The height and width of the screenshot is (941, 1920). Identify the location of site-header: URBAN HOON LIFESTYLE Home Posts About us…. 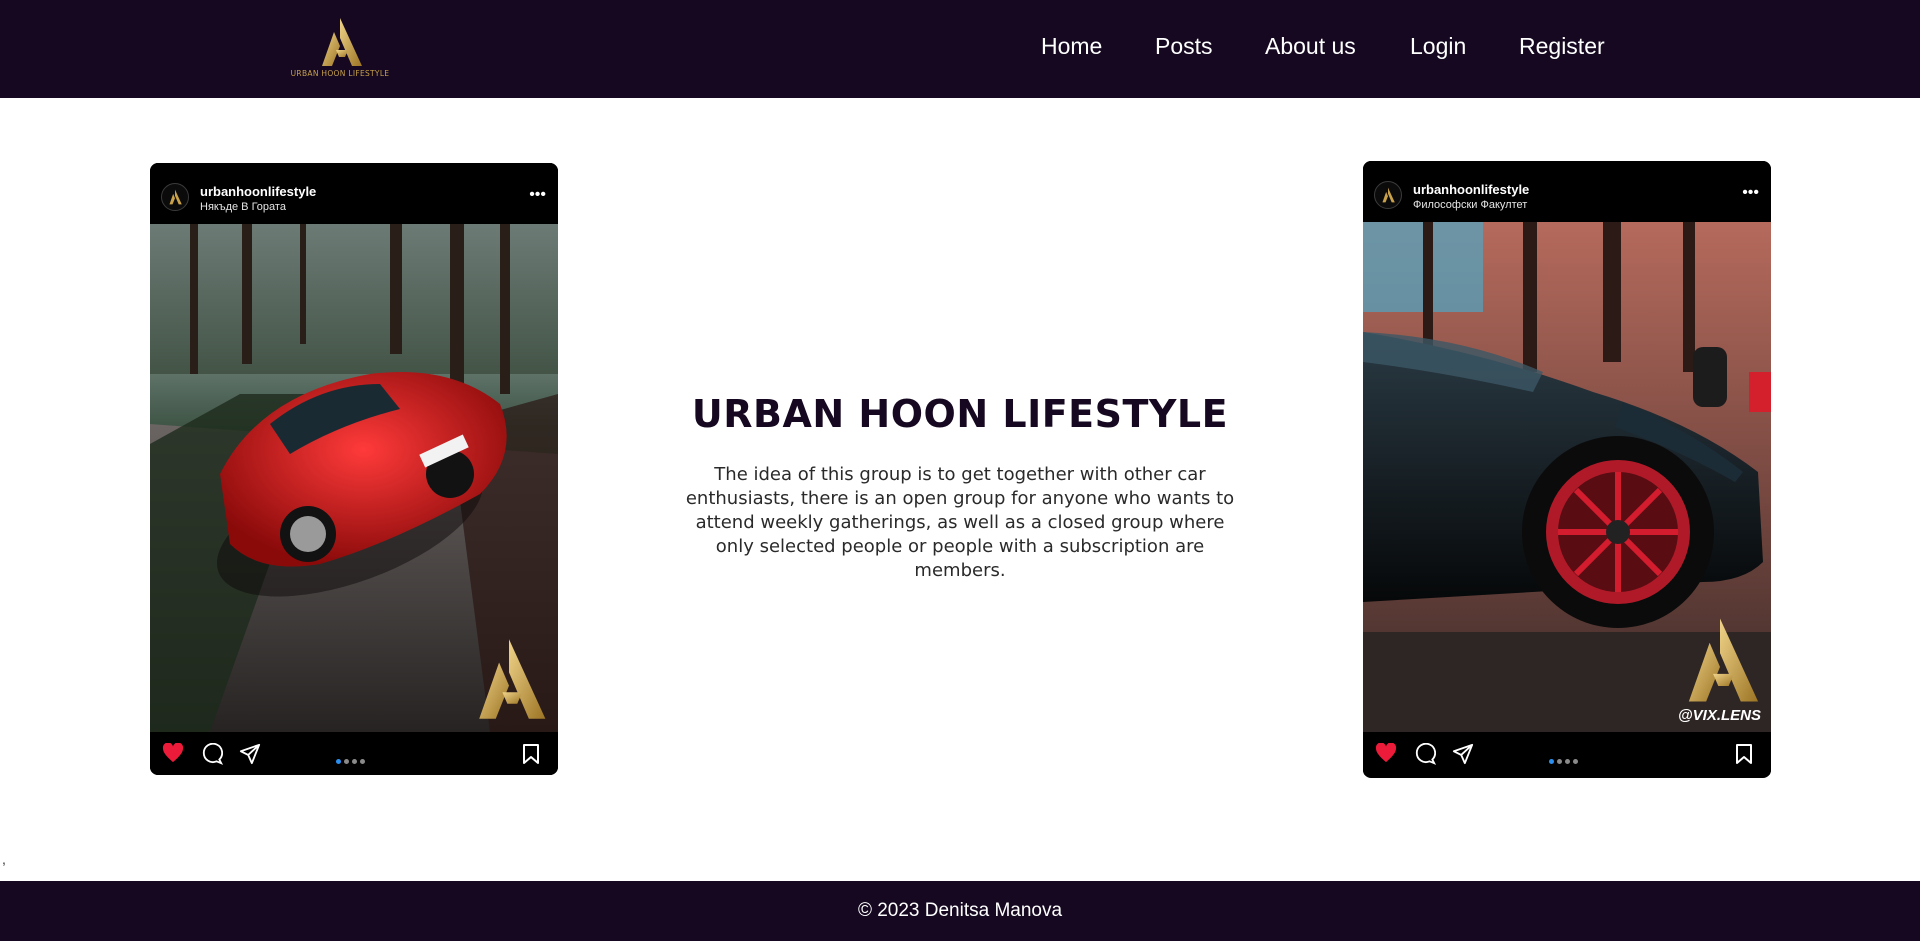
(960, 49).